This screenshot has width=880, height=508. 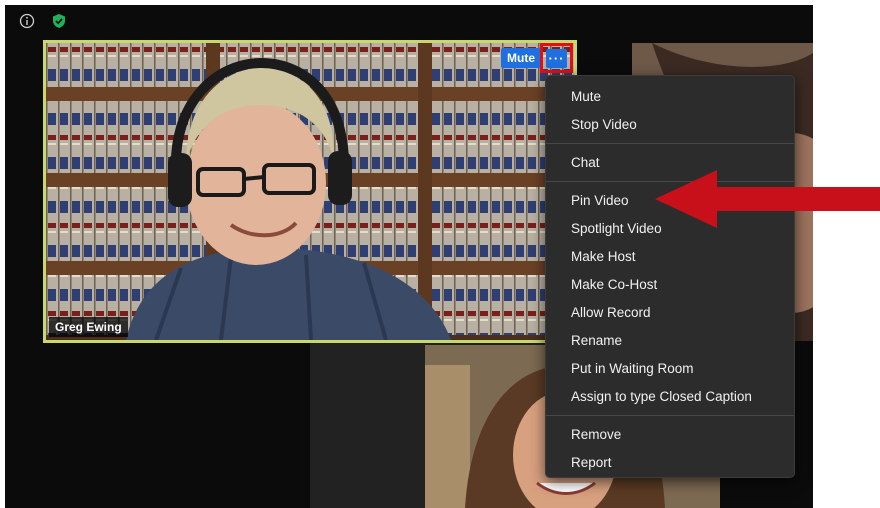 What do you see at coordinates (670, 463) in the screenshot?
I see `menu-item-report: Report` at bounding box center [670, 463].